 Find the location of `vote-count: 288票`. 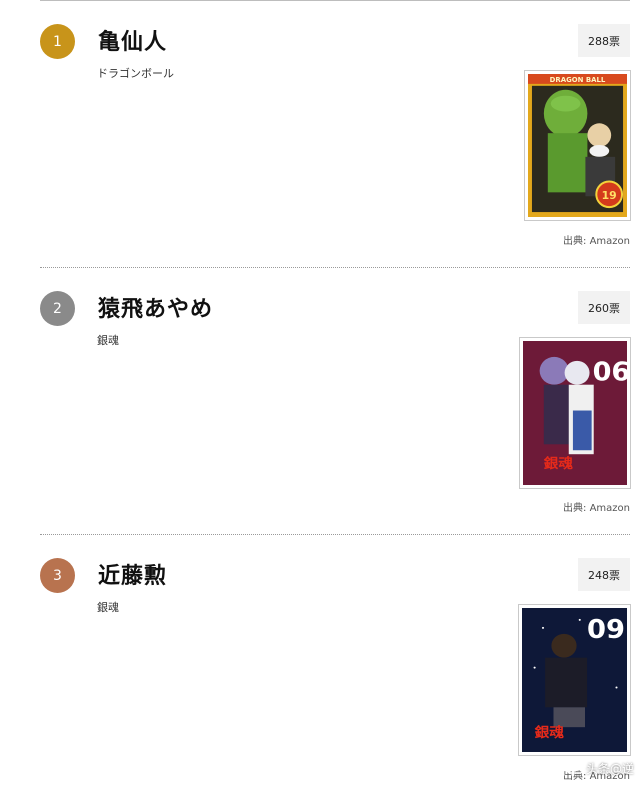

vote-count: 288票 is located at coordinates (604, 40).